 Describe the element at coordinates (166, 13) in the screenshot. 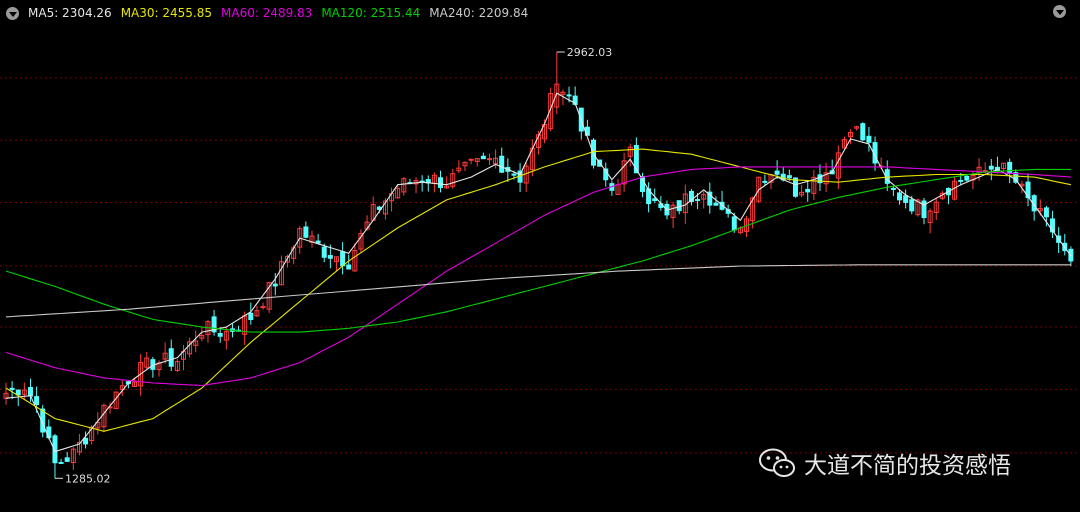

I see `legend-ma30: MA30: 2455.85` at that location.